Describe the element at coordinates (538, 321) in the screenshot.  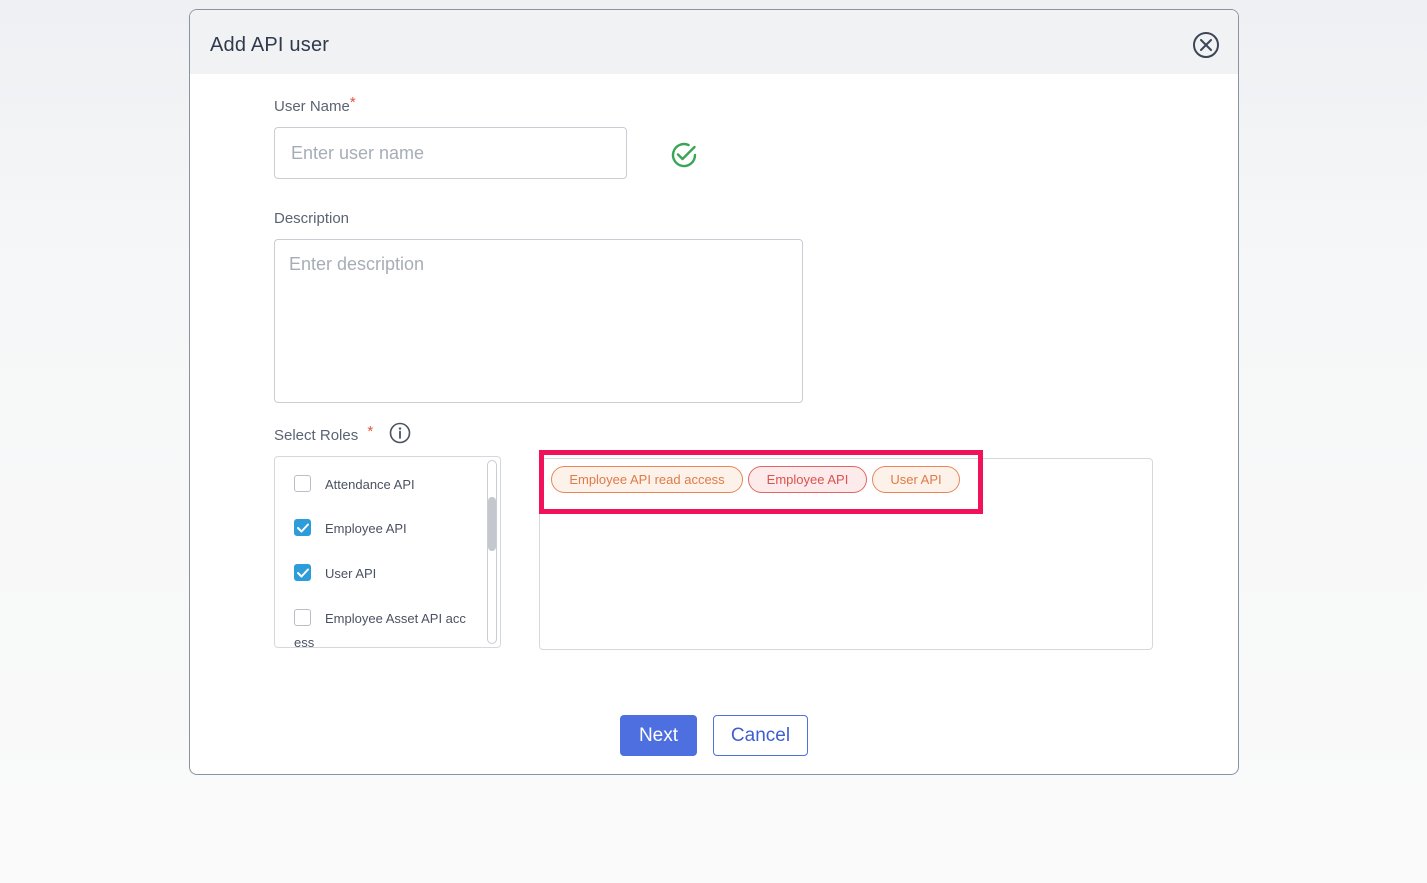
I see `description-textarea` at that location.